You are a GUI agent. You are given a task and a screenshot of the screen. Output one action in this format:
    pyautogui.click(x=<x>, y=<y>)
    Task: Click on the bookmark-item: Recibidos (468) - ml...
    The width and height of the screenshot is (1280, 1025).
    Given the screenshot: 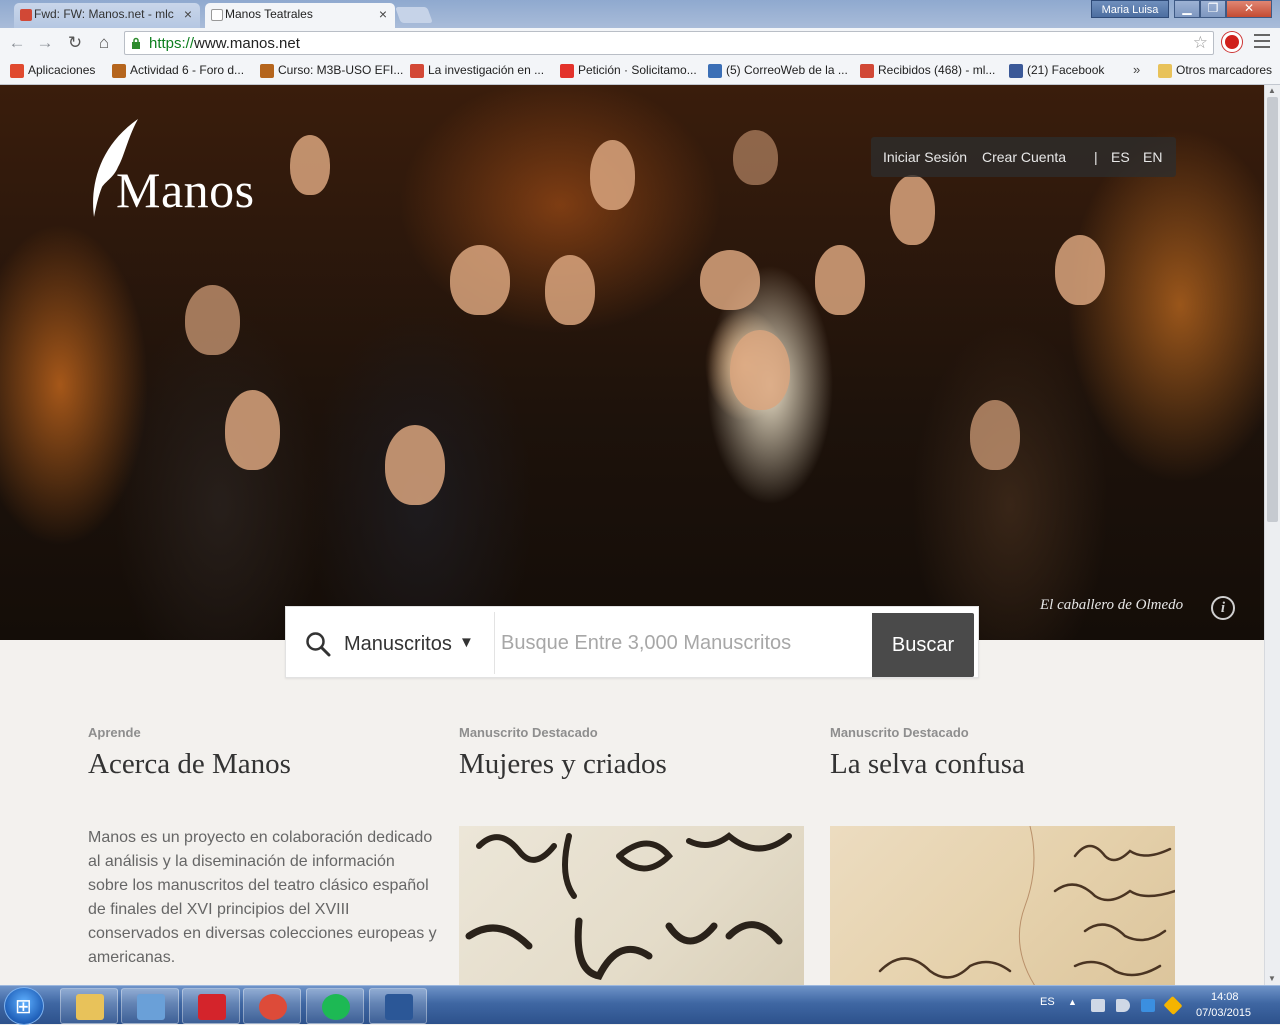 What is the action you would take?
    pyautogui.click(x=926, y=72)
    